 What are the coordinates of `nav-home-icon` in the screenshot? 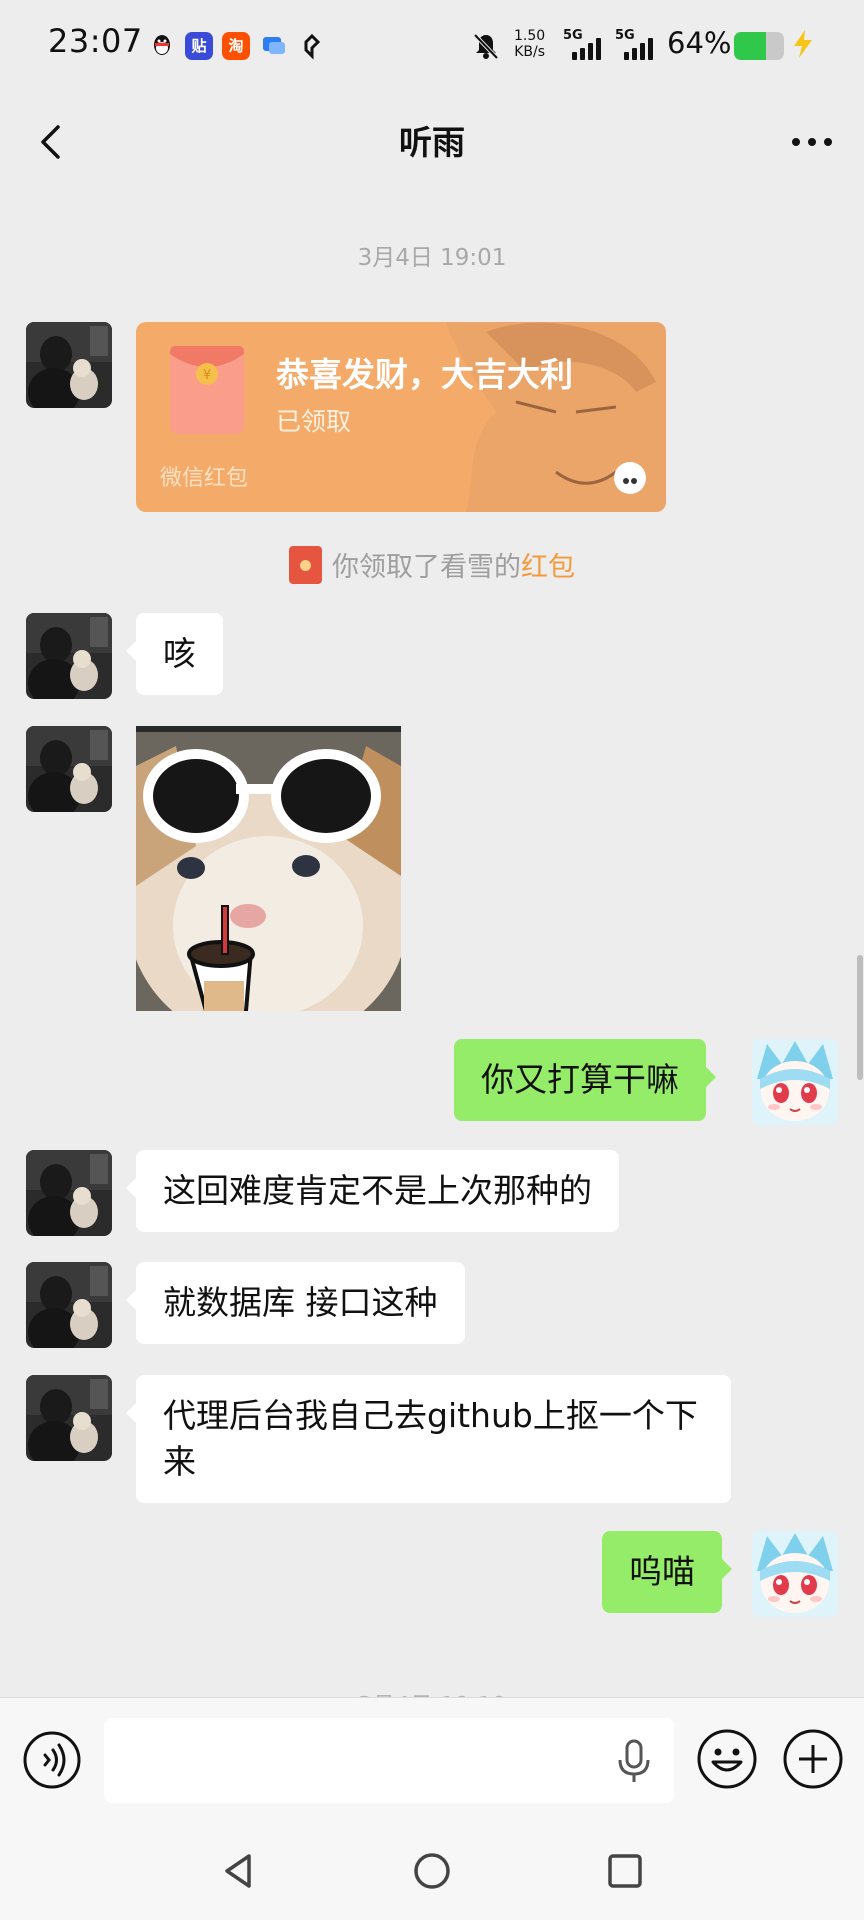 It's located at (432, 1871).